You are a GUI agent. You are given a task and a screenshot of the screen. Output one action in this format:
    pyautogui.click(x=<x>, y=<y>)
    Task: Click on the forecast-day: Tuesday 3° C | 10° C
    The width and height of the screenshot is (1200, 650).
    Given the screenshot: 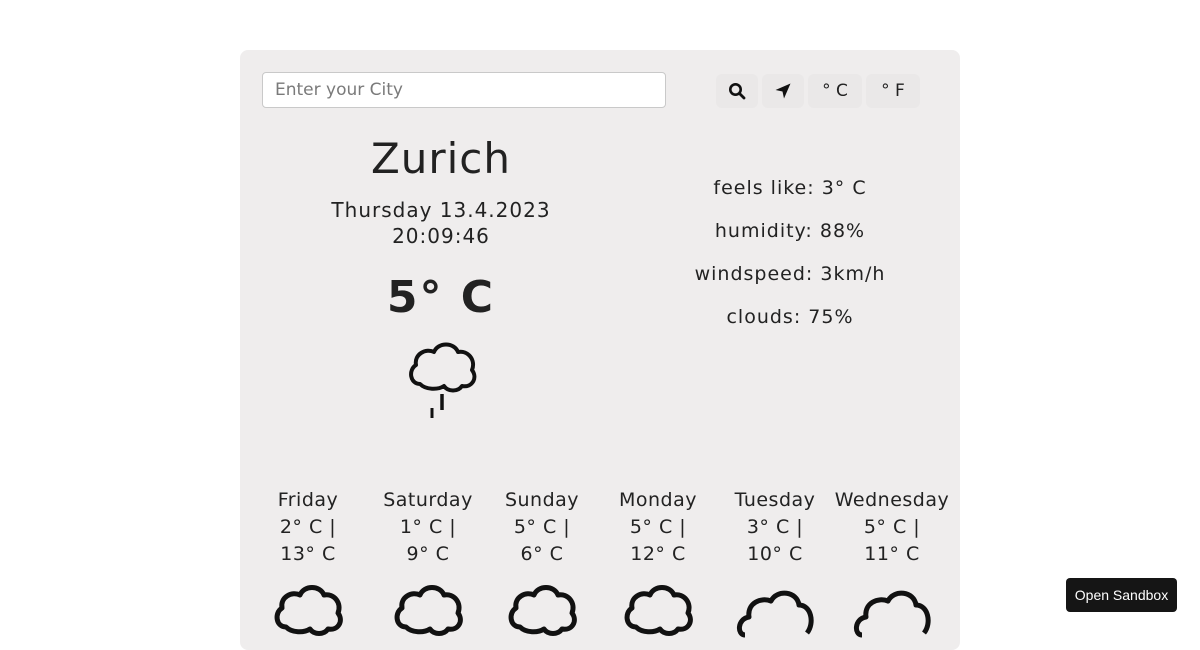 What is the action you would take?
    pyautogui.click(x=775, y=568)
    